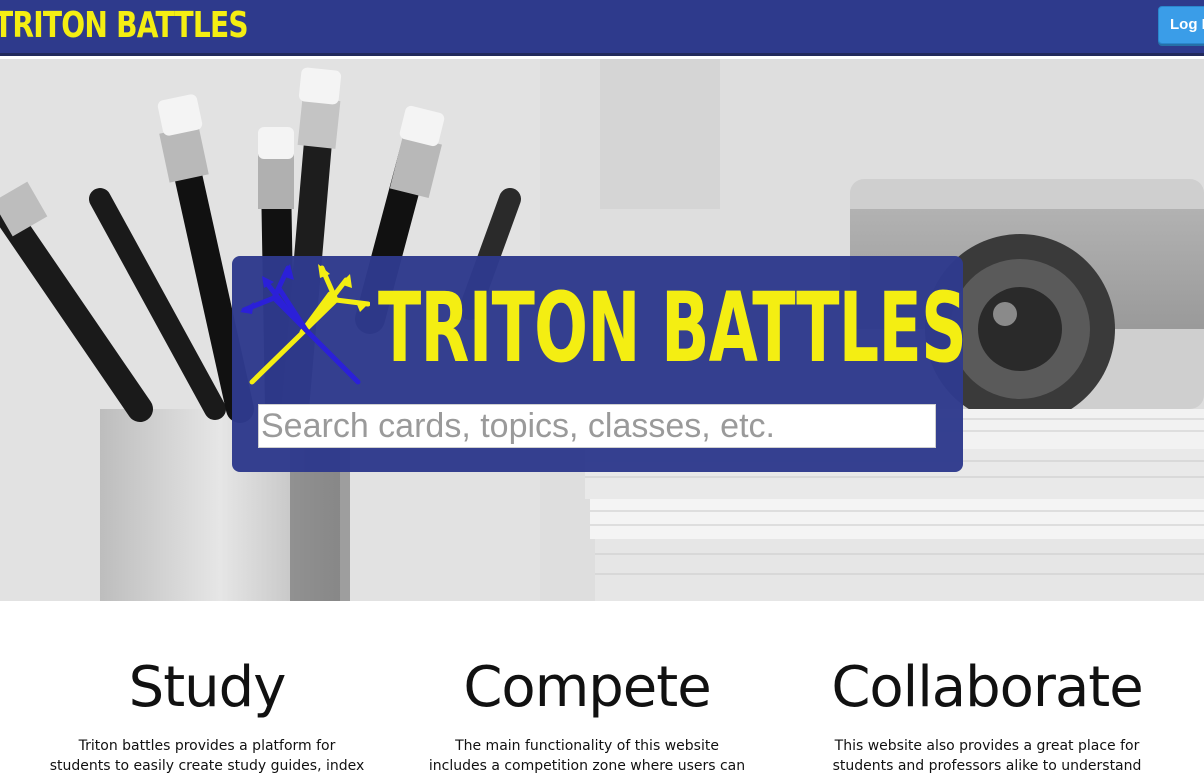 Image resolution: width=1204 pixels, height=773 pixels. What do you see at coordinates (587, 687) in the screenshot?
I see `feature-title: Compete` at bounding box center [587, 687].